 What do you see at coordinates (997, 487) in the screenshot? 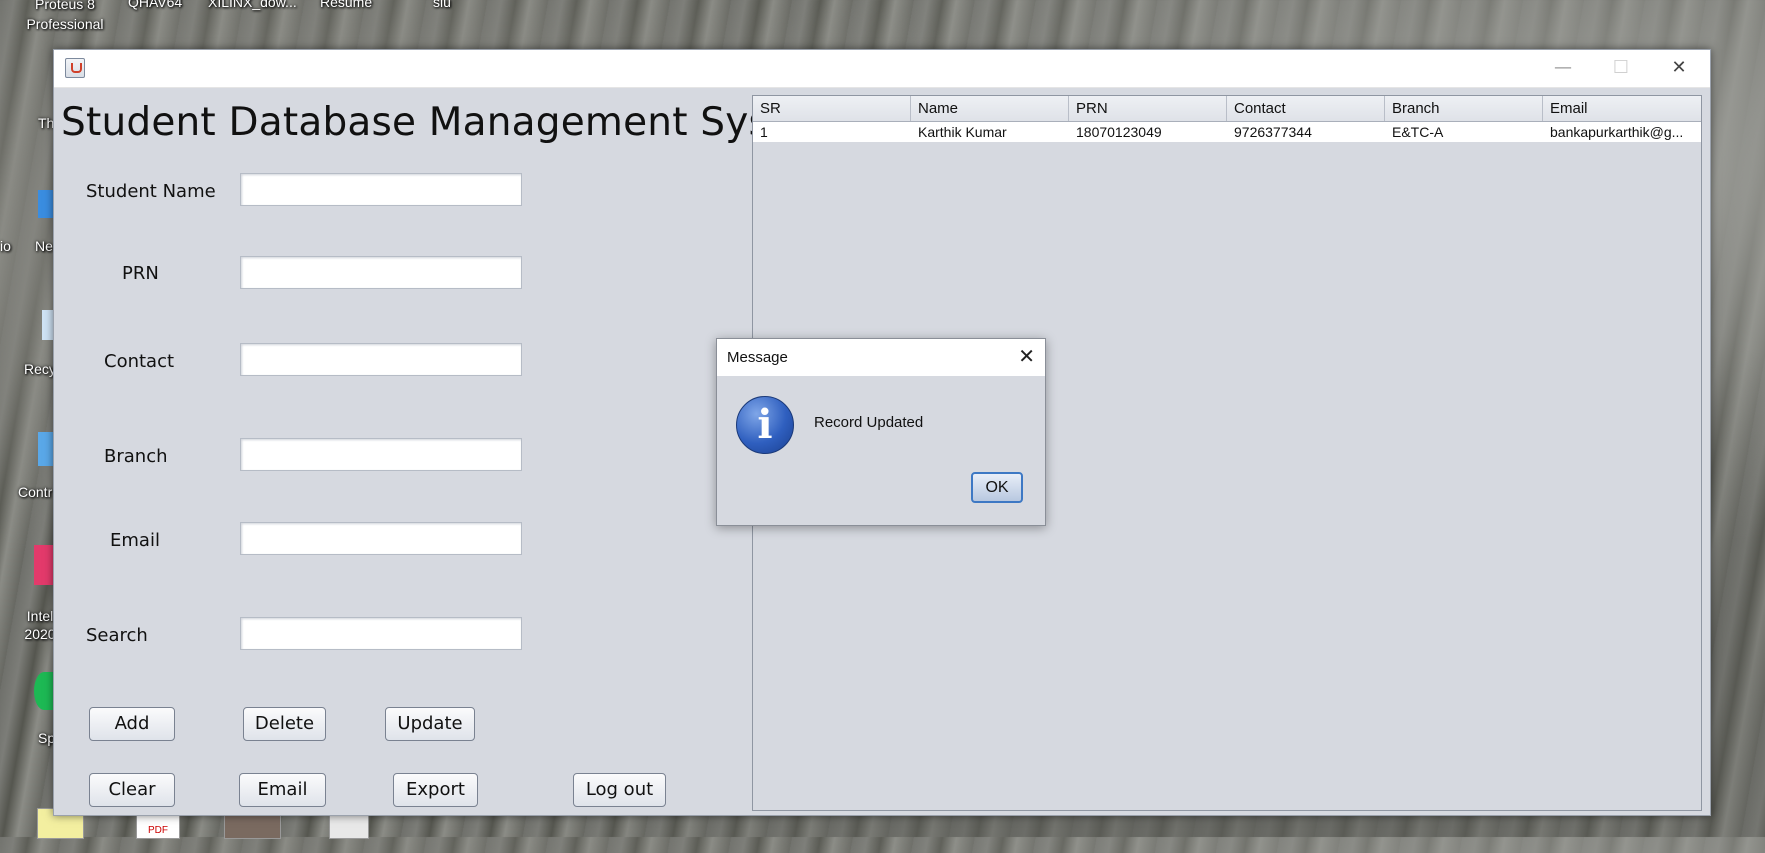
I see `ok-button: OK` at bounding box center [997, 487].